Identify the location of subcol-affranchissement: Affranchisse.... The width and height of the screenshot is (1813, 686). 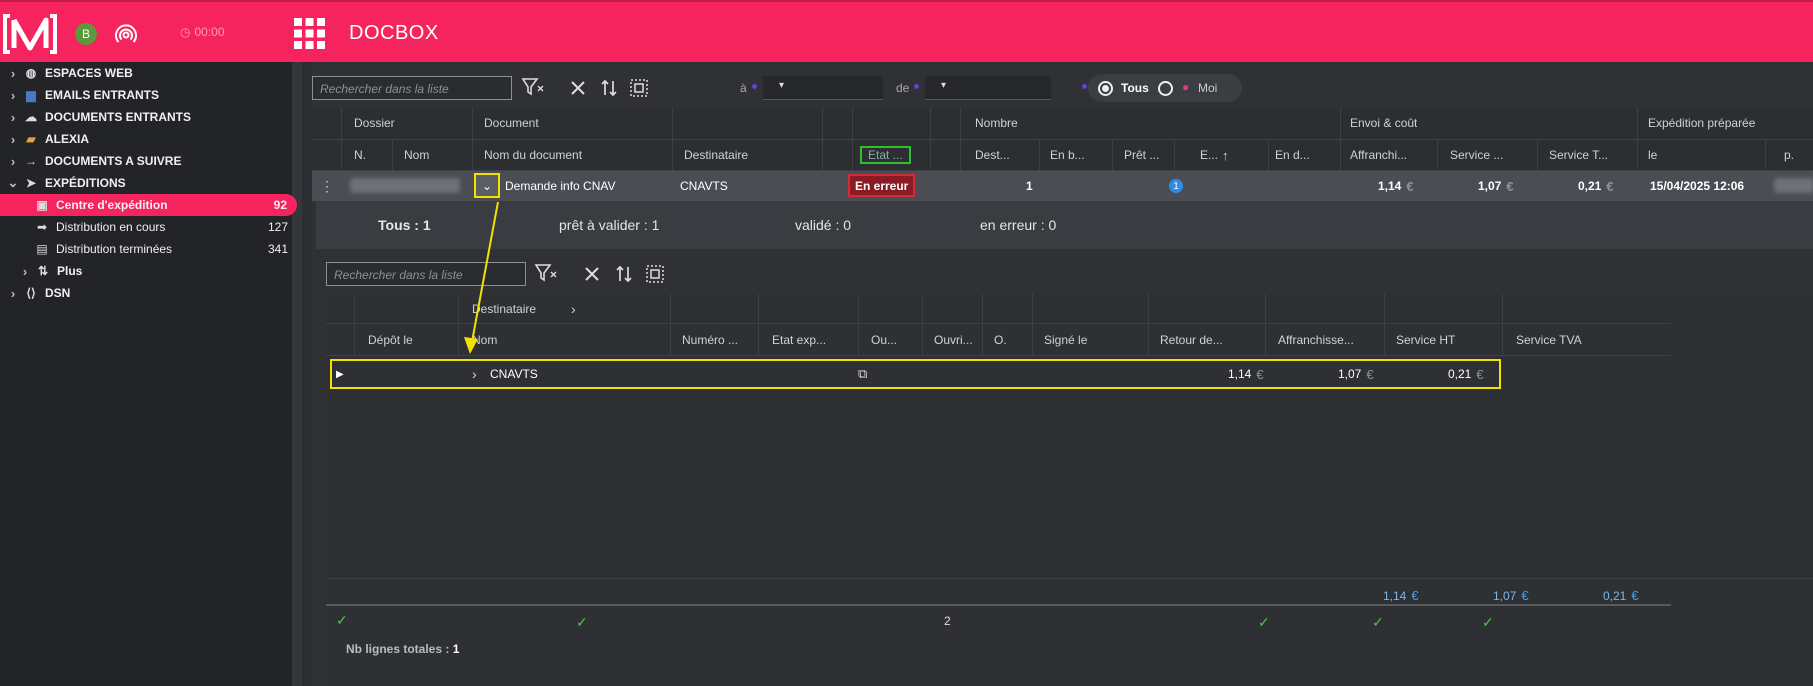
(1316, 339).